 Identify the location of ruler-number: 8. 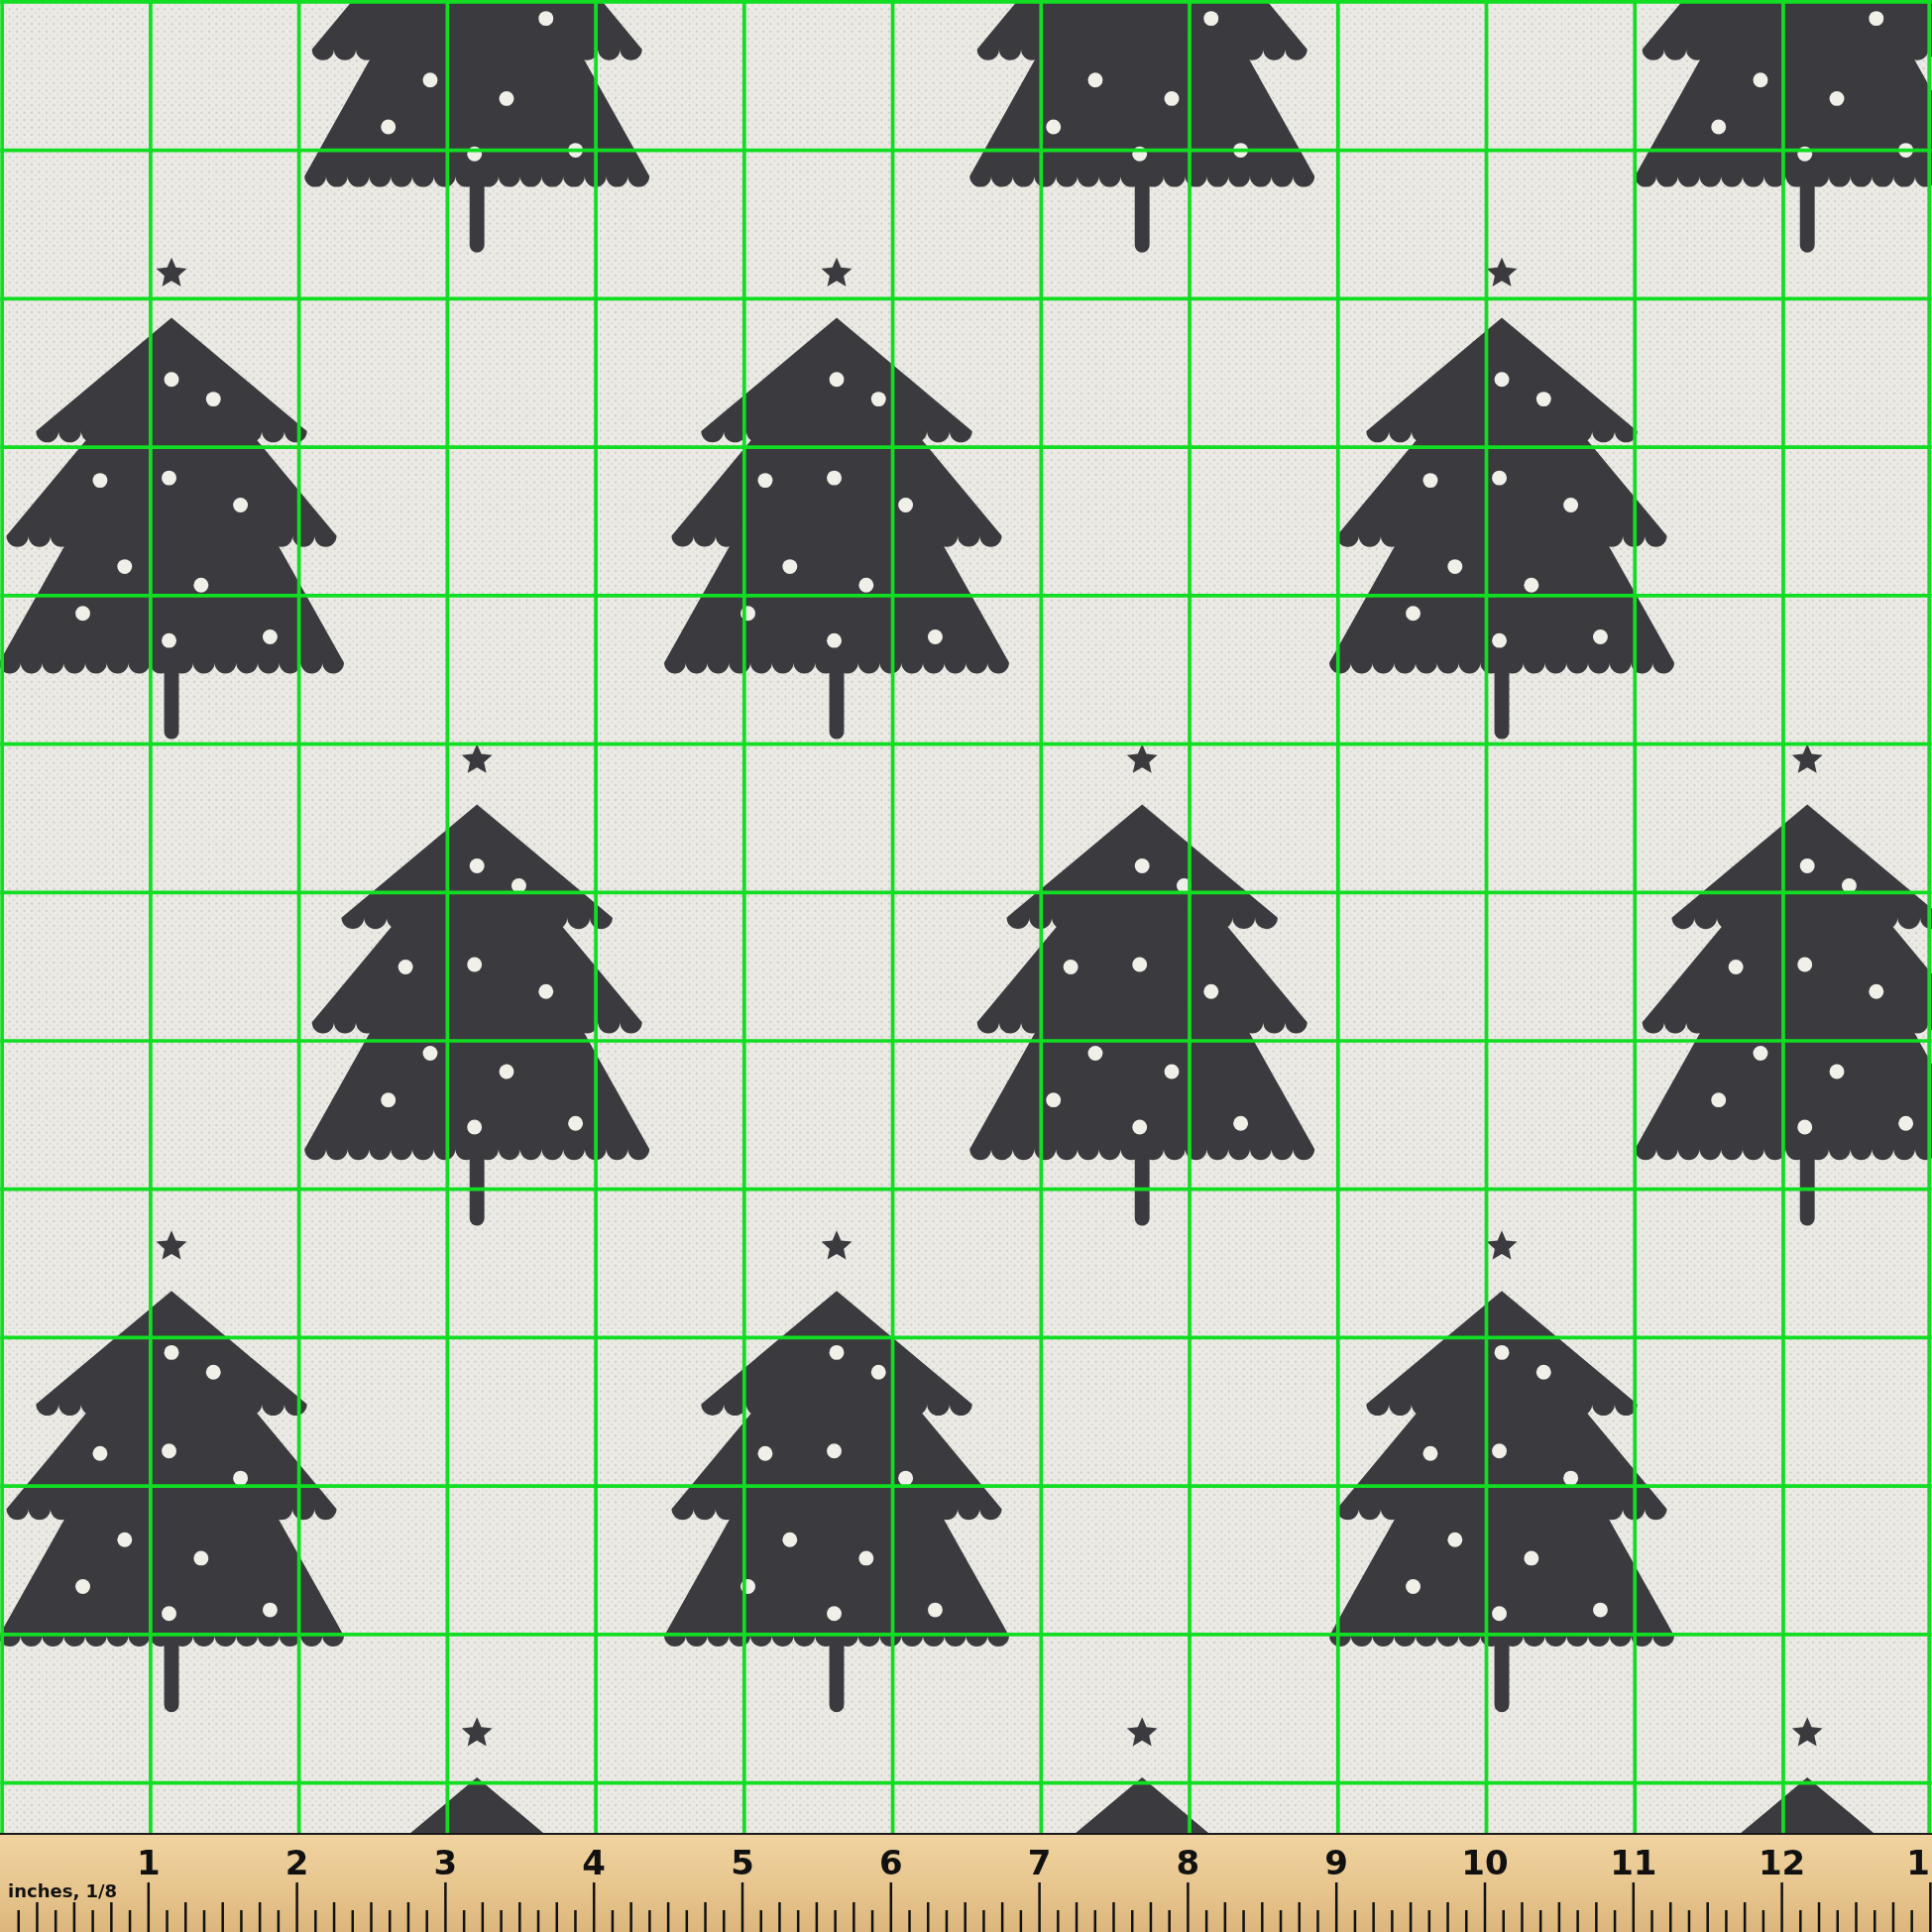
(1188, 1862).